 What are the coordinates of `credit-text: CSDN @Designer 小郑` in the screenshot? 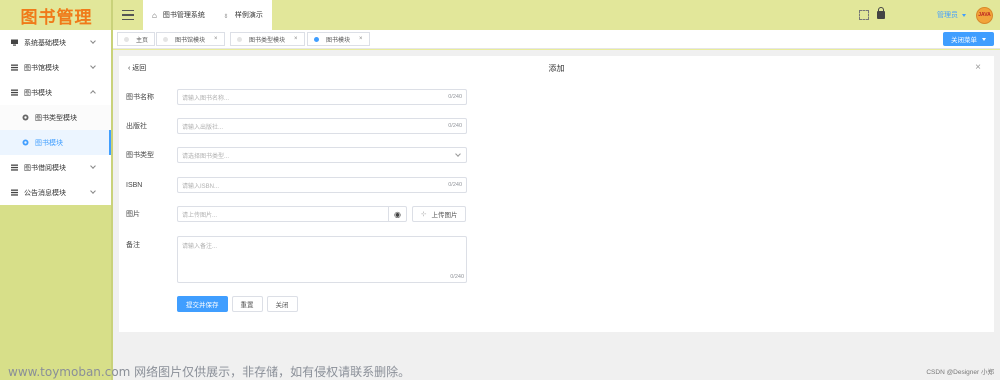 It's located at (960, 372).